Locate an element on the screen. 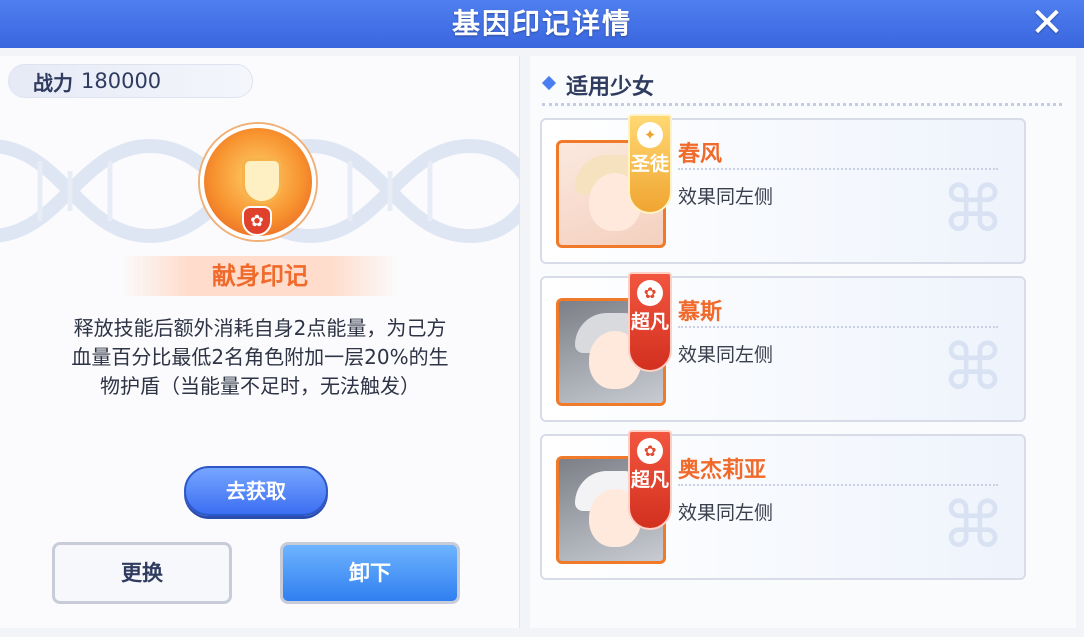 The width and height of the screenshot is (1084, 637). shield-emblem-icon: ✿ is located at coordinates (258, 182).